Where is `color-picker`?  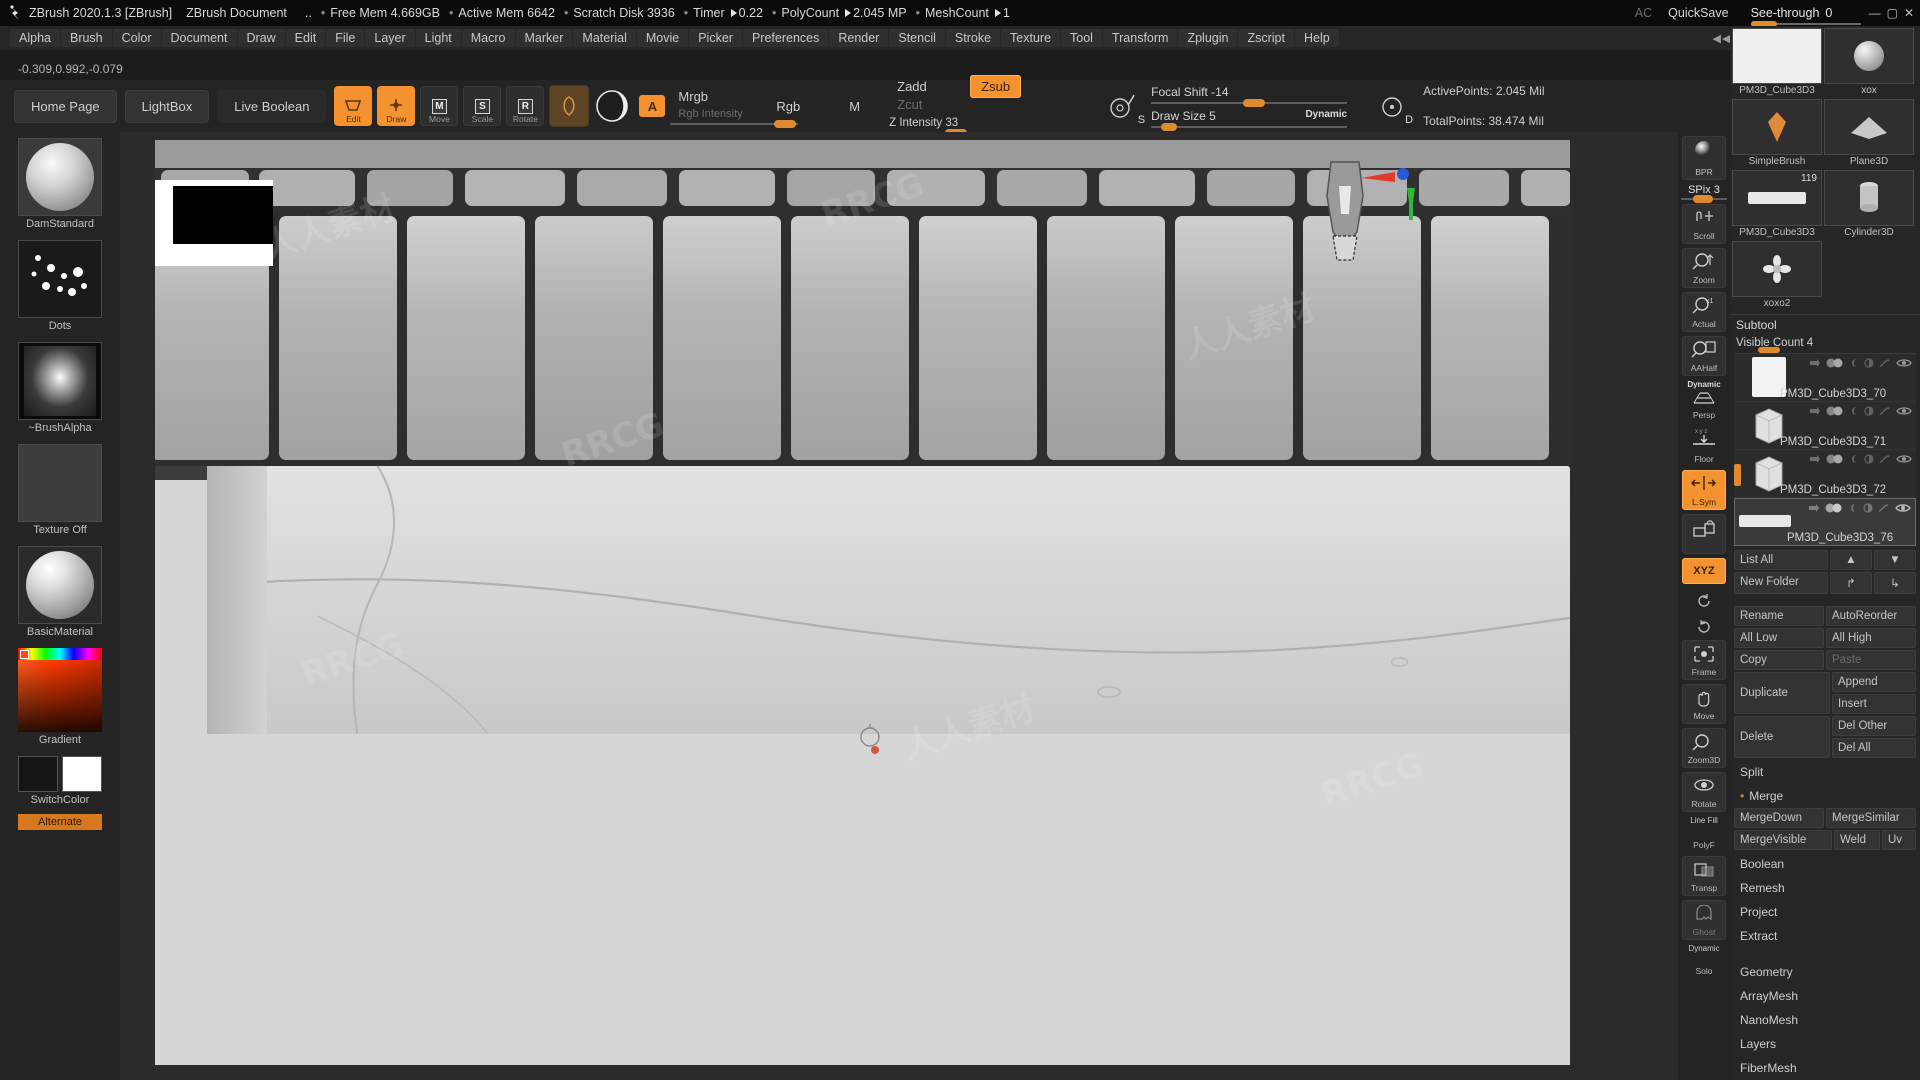
color-picker is located at coordinates (60, 690).